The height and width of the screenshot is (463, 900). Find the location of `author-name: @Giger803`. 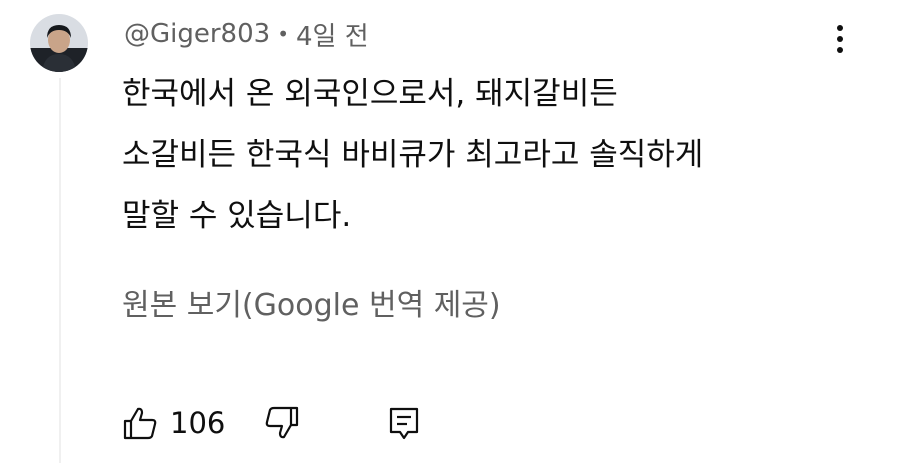

author-name: @Giger803 is located at coordinates (197, 34).